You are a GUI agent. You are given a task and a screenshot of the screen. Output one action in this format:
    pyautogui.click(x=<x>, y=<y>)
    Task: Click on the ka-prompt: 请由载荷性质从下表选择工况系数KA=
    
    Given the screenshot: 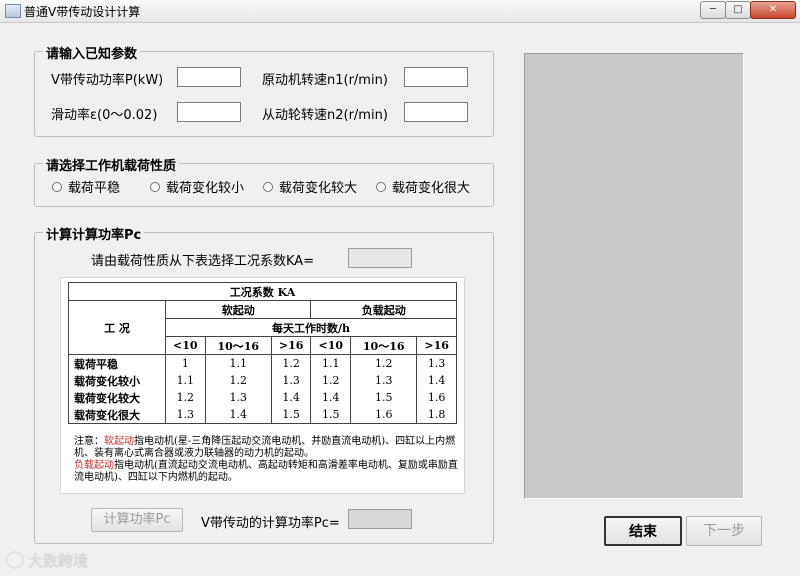 What is the action you would take?
    pyautogui.click(x=203, y=261)
    